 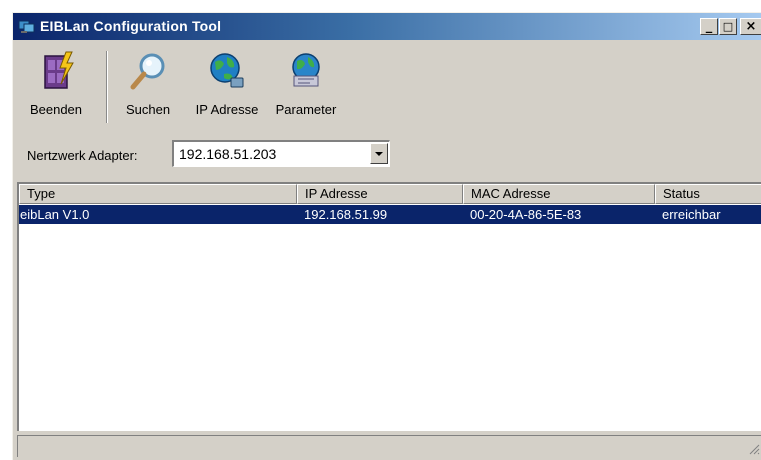 What do you see at coordinates (55, 214) in the screenshot?
I see `cell-type: eibLan V1.0` at bounding box center [55, 214].